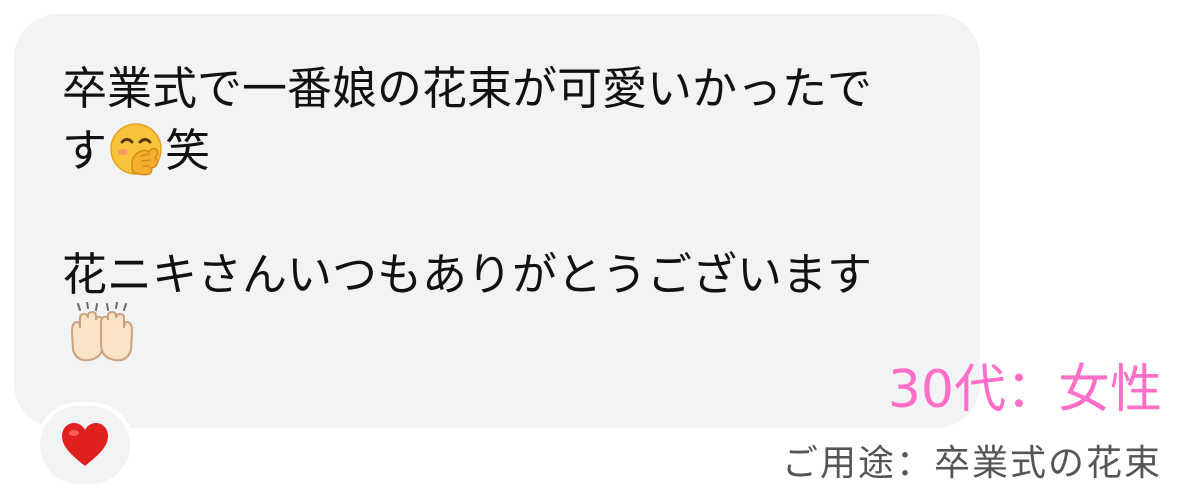  I want to click on message-line-3: 花ニキさんいつもありがとうございます, so click(467, 274).